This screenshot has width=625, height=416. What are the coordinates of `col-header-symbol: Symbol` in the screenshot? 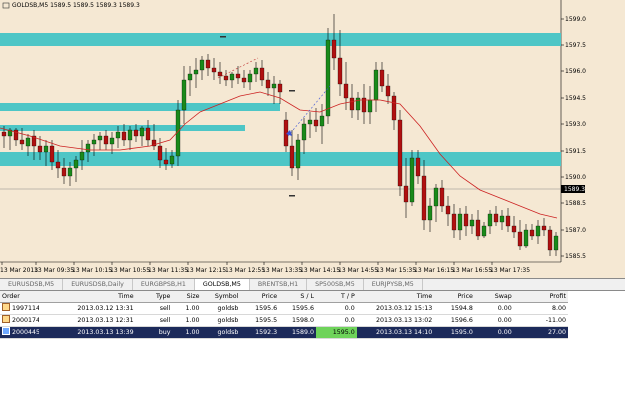 It's located at (221, 296).